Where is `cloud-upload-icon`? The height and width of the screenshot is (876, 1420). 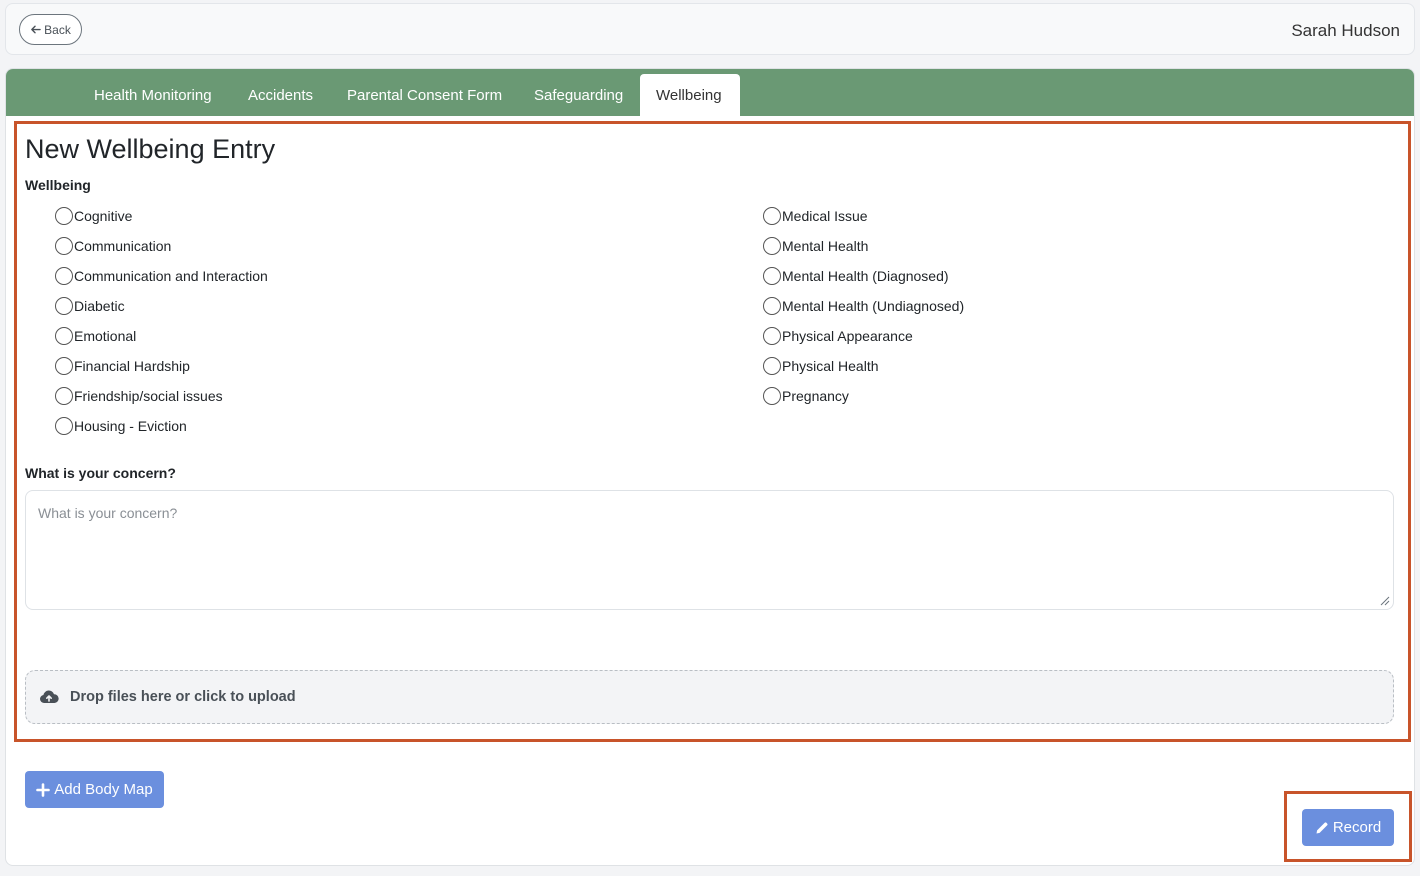 cloud-upload-icon is located at coordinates (49, 696).